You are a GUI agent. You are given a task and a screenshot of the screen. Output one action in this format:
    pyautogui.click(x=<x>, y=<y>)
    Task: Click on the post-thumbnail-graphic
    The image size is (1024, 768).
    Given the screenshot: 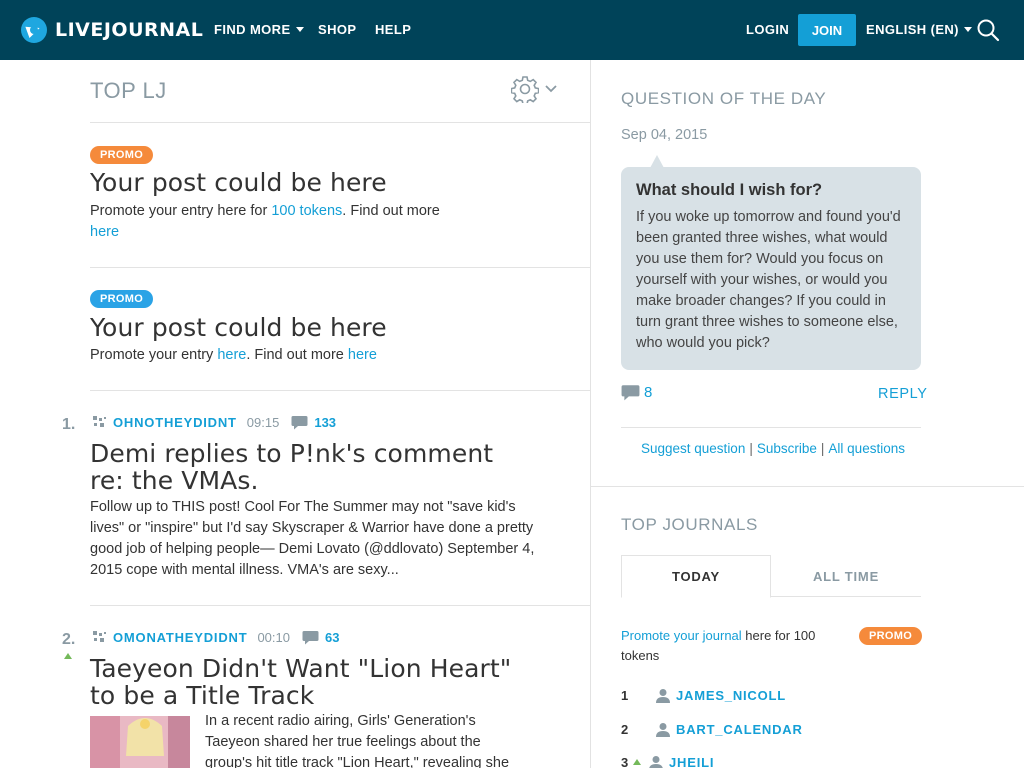 What is the action you would take?
    pyautogui.click(x=140, y=742)
    